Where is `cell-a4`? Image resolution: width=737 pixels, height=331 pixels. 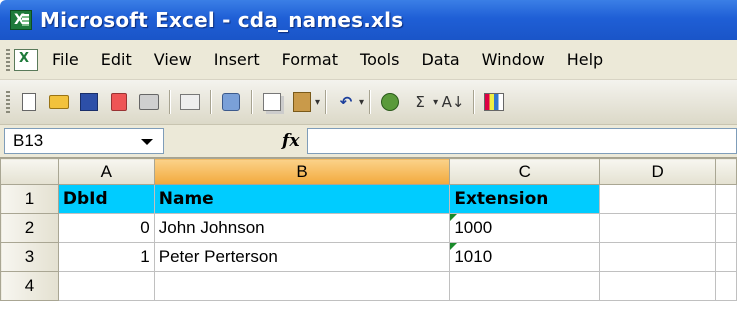 cell-a4 is located at coordinates (106, 286).